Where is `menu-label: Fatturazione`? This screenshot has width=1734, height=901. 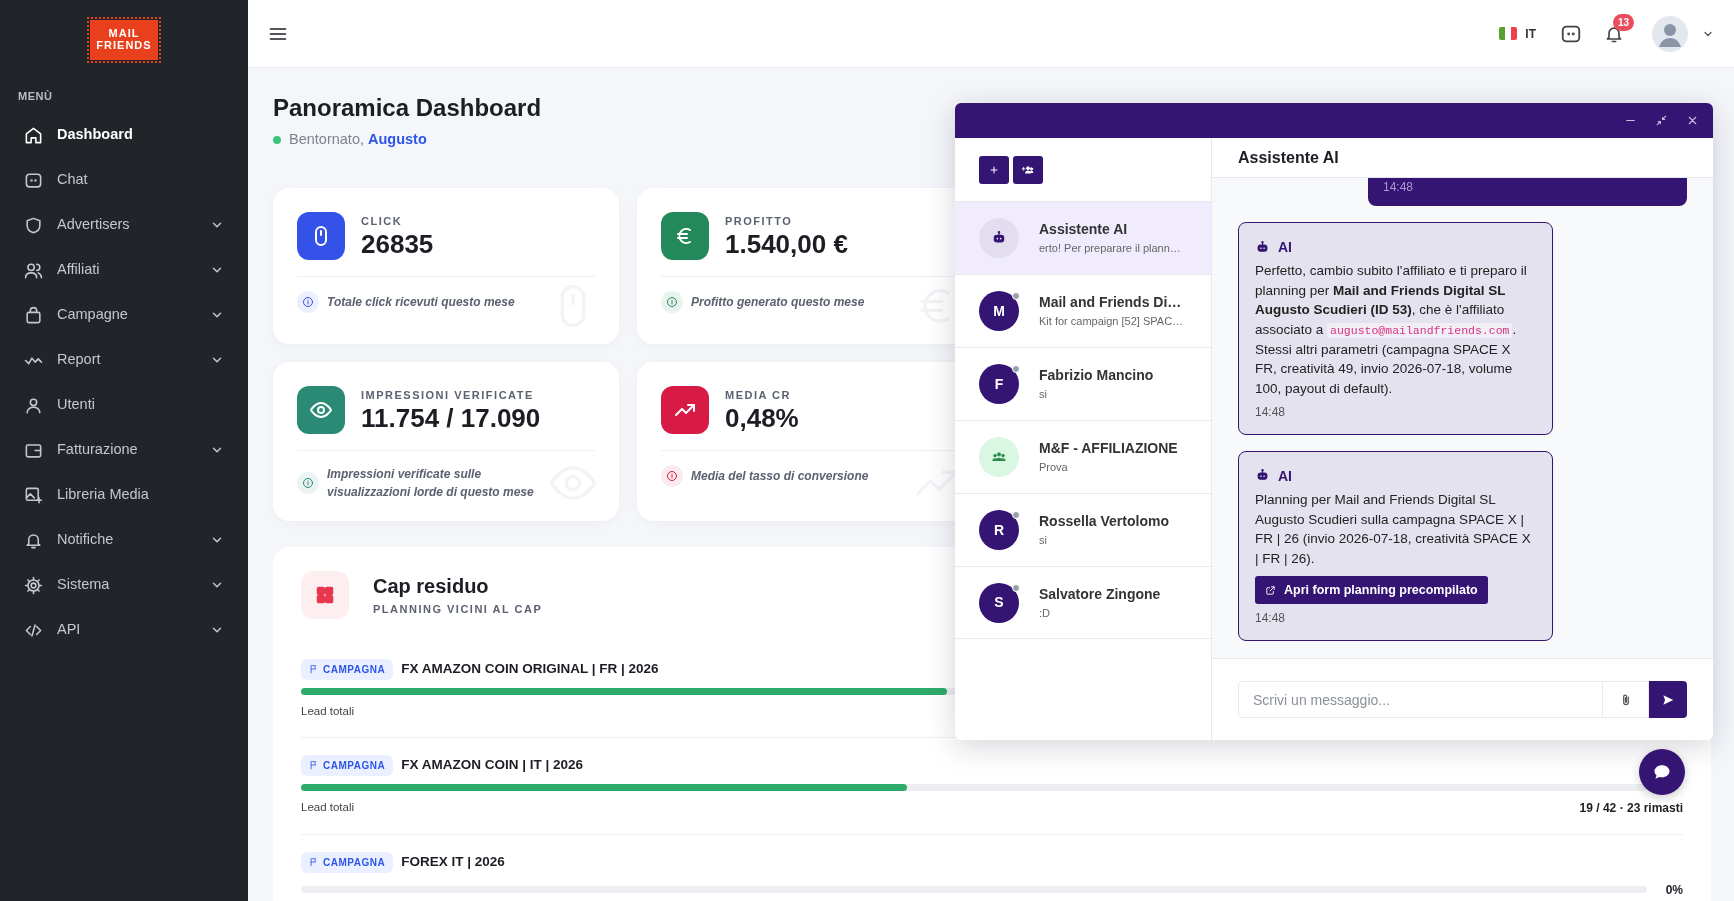
menu-label: Fatturazione is located at coordinates (98, 450).